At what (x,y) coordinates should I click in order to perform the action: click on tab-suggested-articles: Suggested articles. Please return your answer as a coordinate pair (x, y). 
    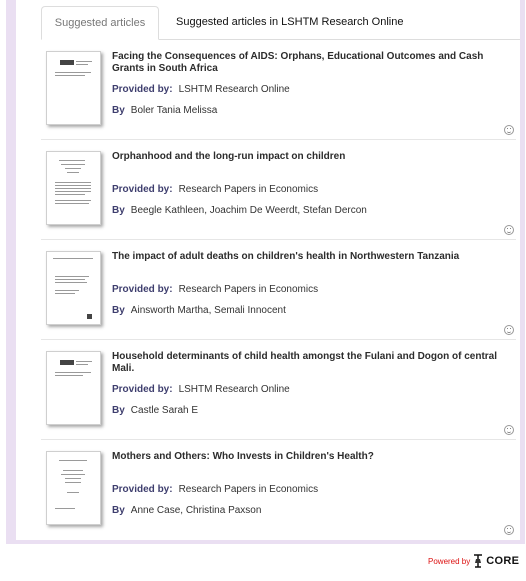
    Looking at the image, I should click on (100, 23).